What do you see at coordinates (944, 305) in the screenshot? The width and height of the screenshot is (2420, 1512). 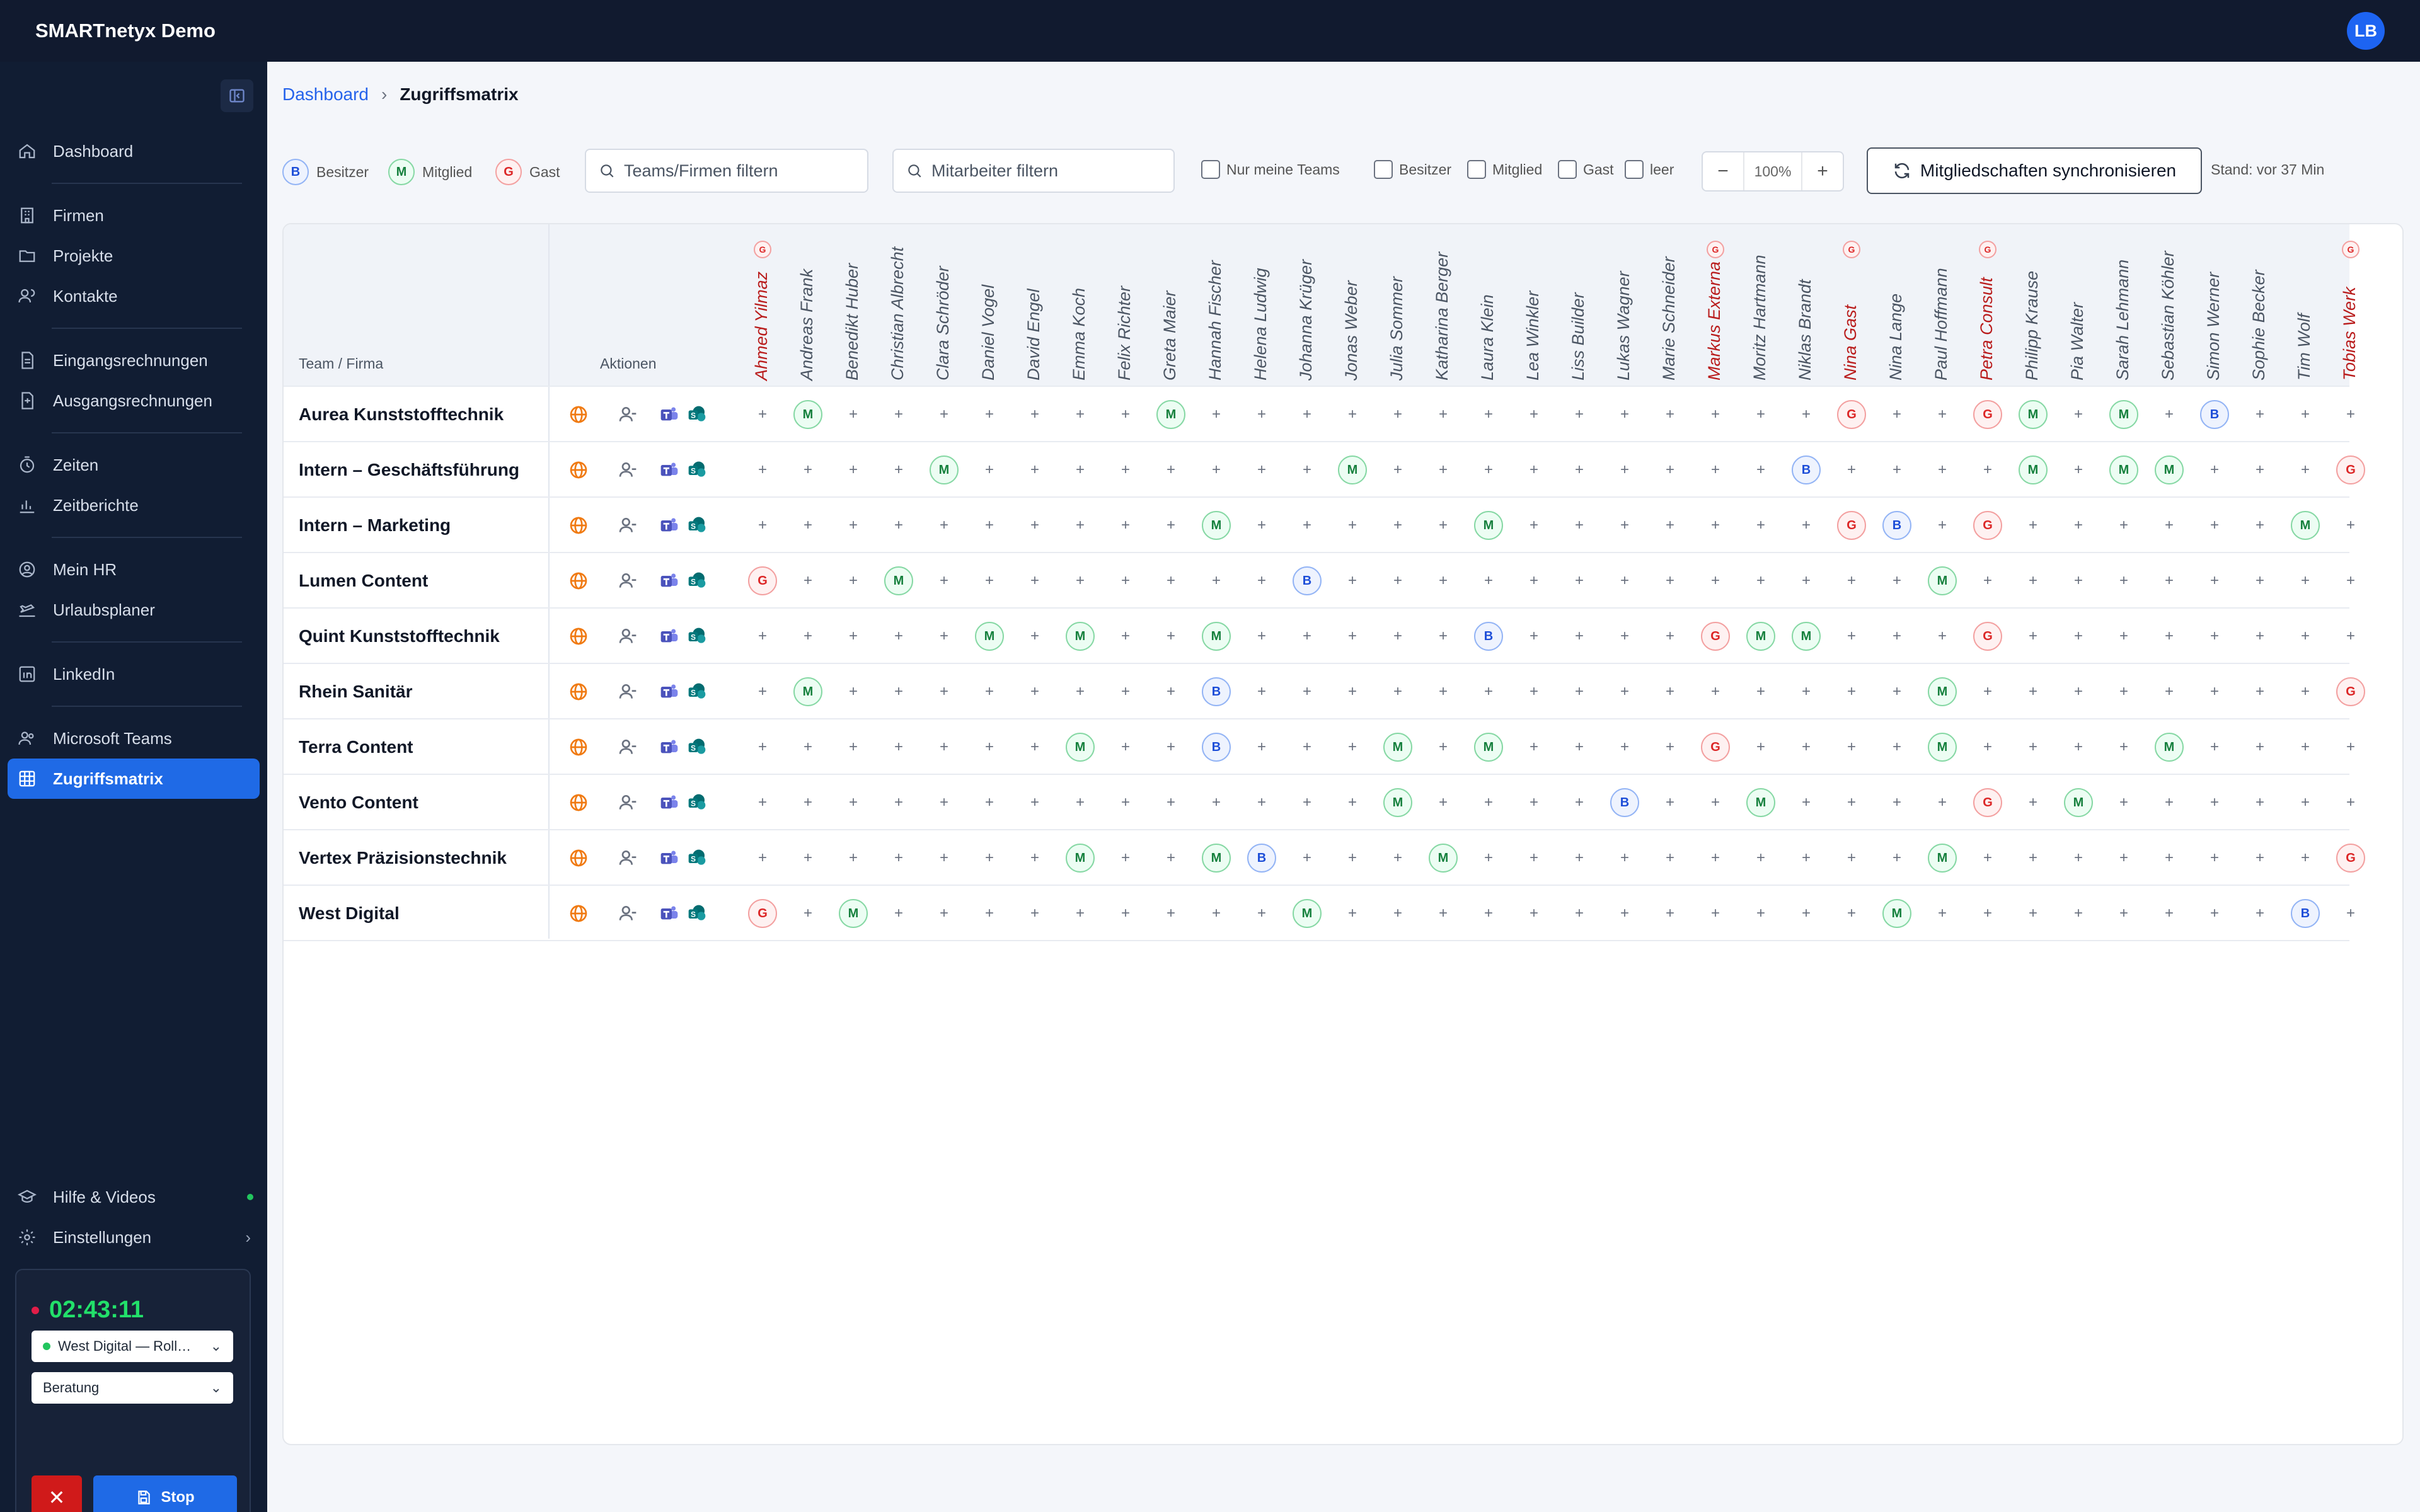 I see `column-header-clara-schroeder: Clara Schröder` at bounding box center [944, 305].